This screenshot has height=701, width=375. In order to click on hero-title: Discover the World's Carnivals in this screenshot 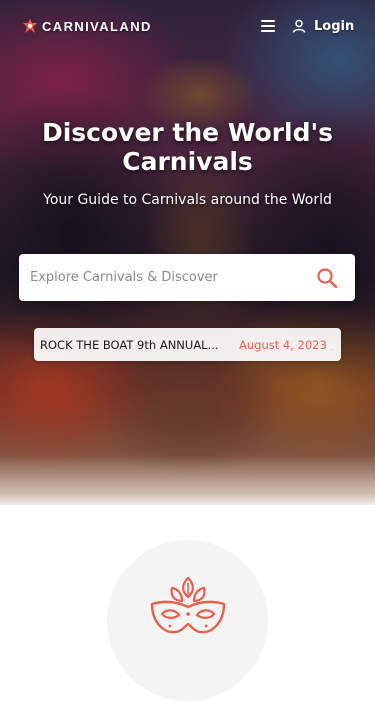, I will do `click(187, 147)`.